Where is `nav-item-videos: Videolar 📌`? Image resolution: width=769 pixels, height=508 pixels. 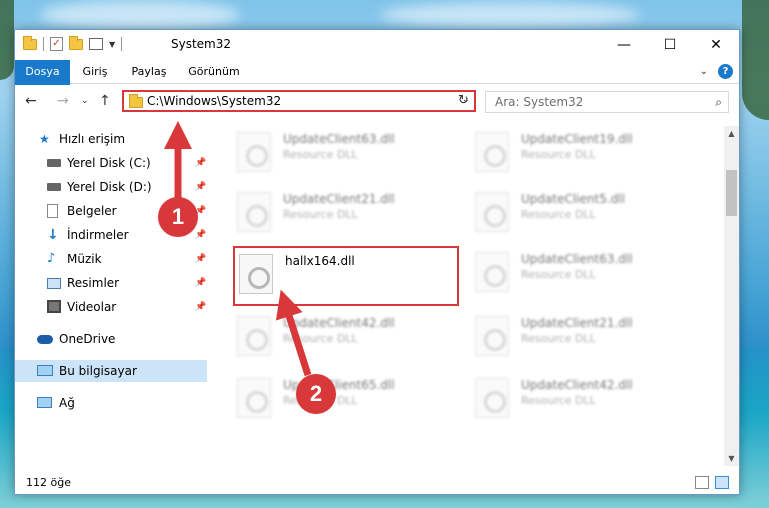
nav-item-videos: Videolar 📌 is located at coordinates (111, 307).